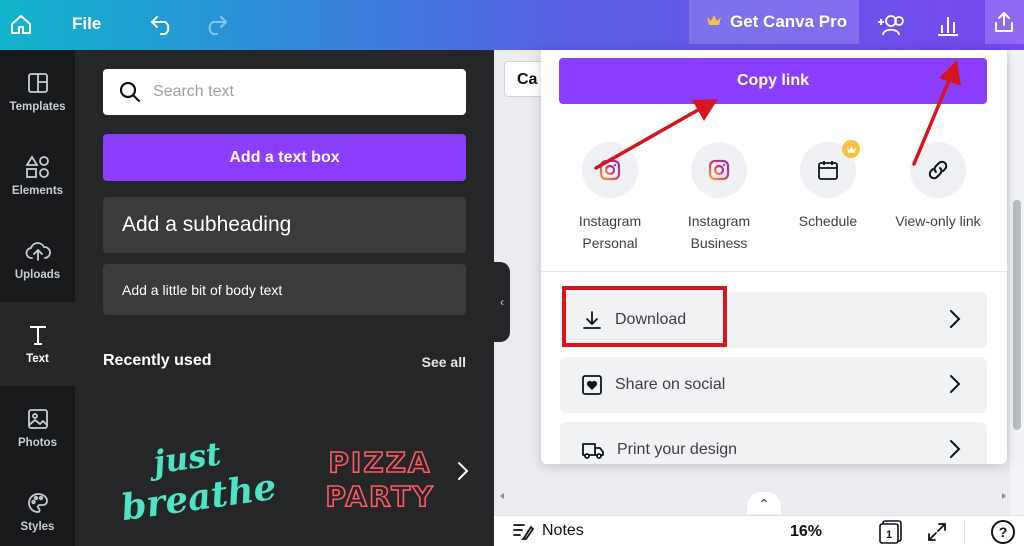 This screenshot has height=546, width=1024. I want to click on page-count-icon: 1, so click(891, 532).